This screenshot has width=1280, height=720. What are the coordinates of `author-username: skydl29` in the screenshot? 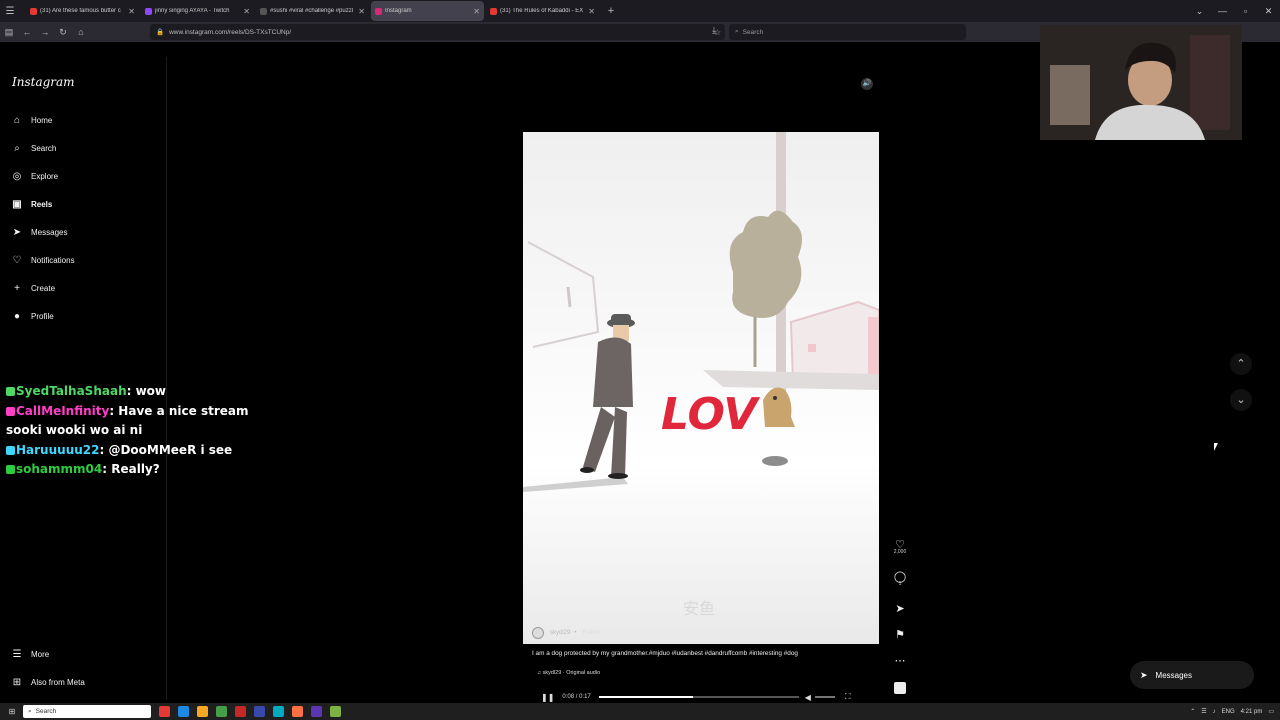 It's located at (560, 633).